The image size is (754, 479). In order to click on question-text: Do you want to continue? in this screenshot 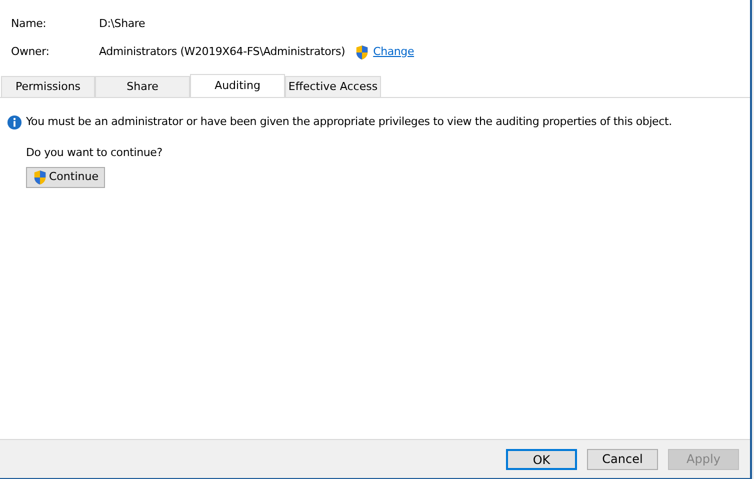, I will do `click(95, 152)`.